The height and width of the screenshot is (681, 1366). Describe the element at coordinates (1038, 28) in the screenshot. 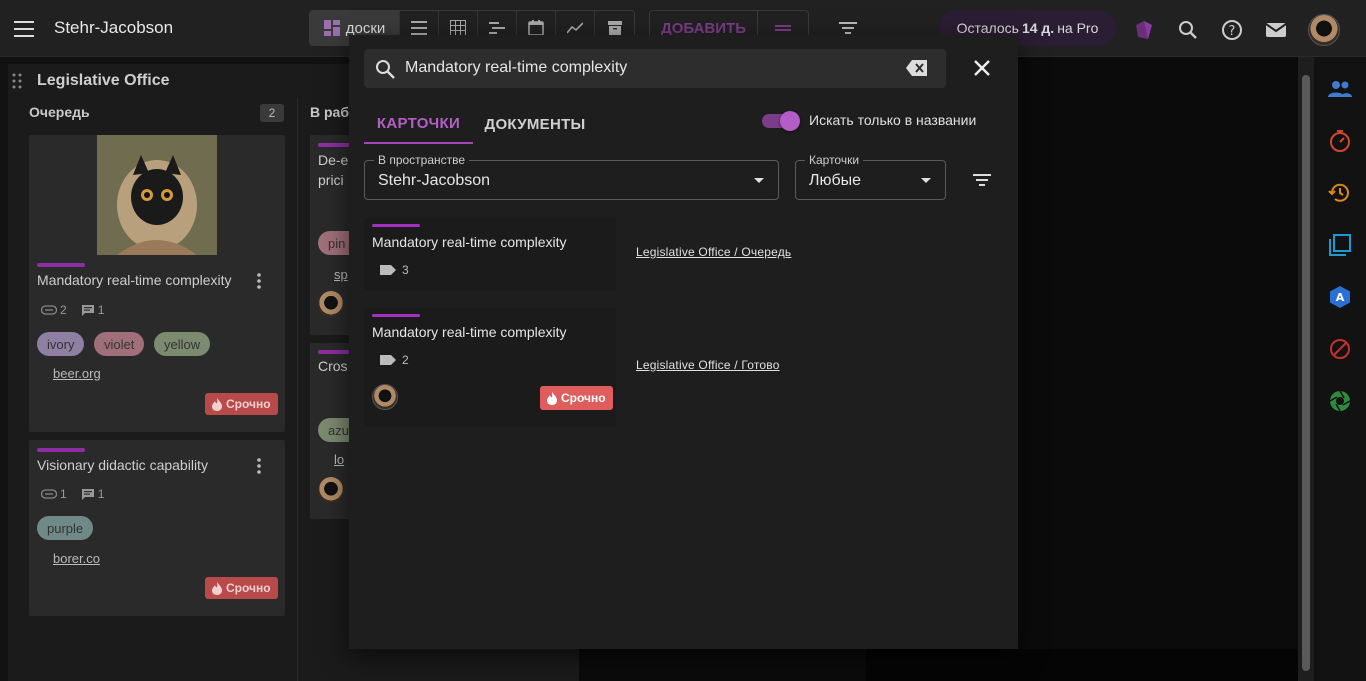

I see `pro-days: 14 д.` at that location.